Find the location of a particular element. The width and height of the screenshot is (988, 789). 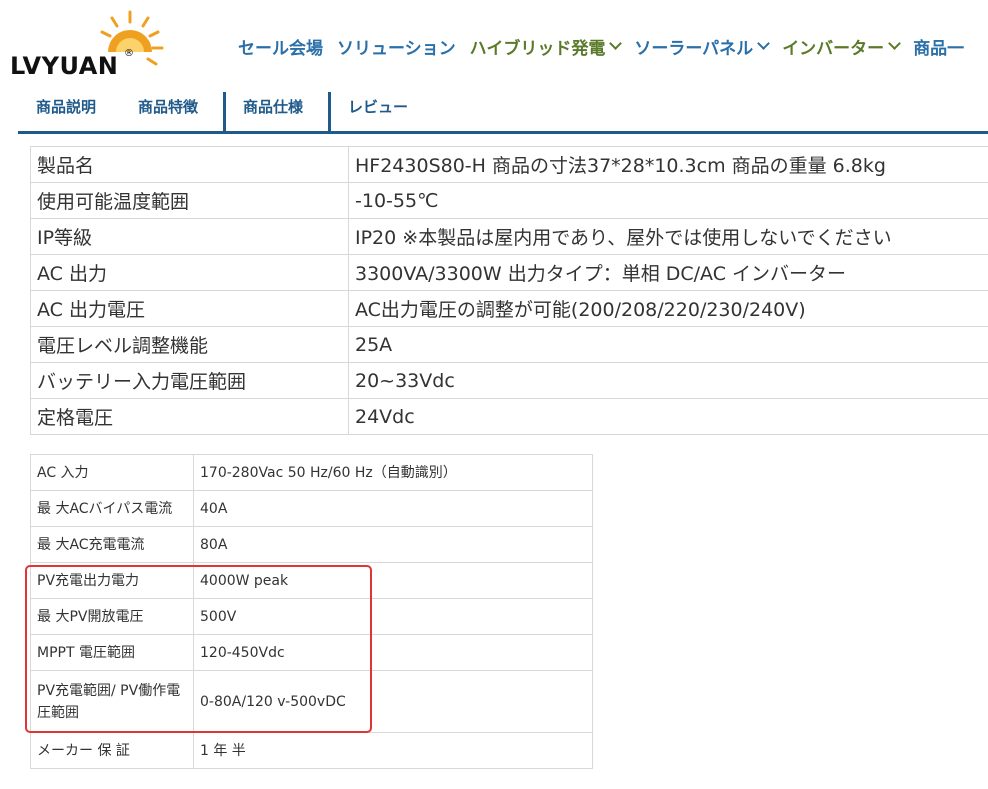

spec-label: 最 大AC充電電流 is located at coordinates (112, 544).